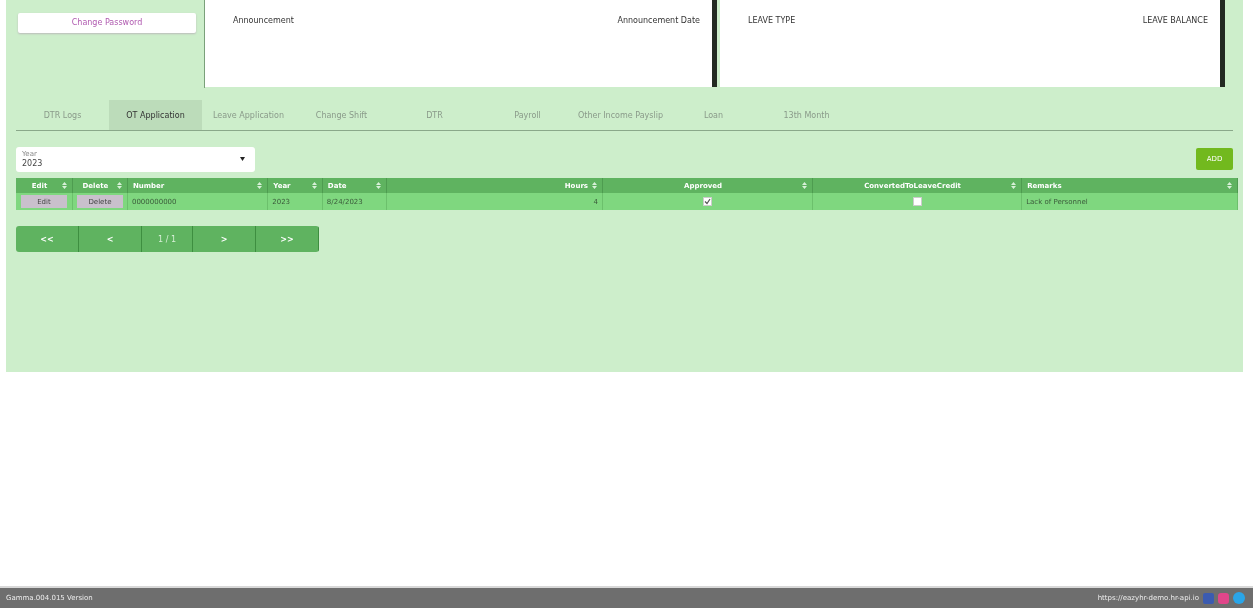 This screenshot has width=1253, height=608. What do you see at coordinates (224, 239) in the screenshot?
I see `next-page-button: >` at bounding box center [224, 239].